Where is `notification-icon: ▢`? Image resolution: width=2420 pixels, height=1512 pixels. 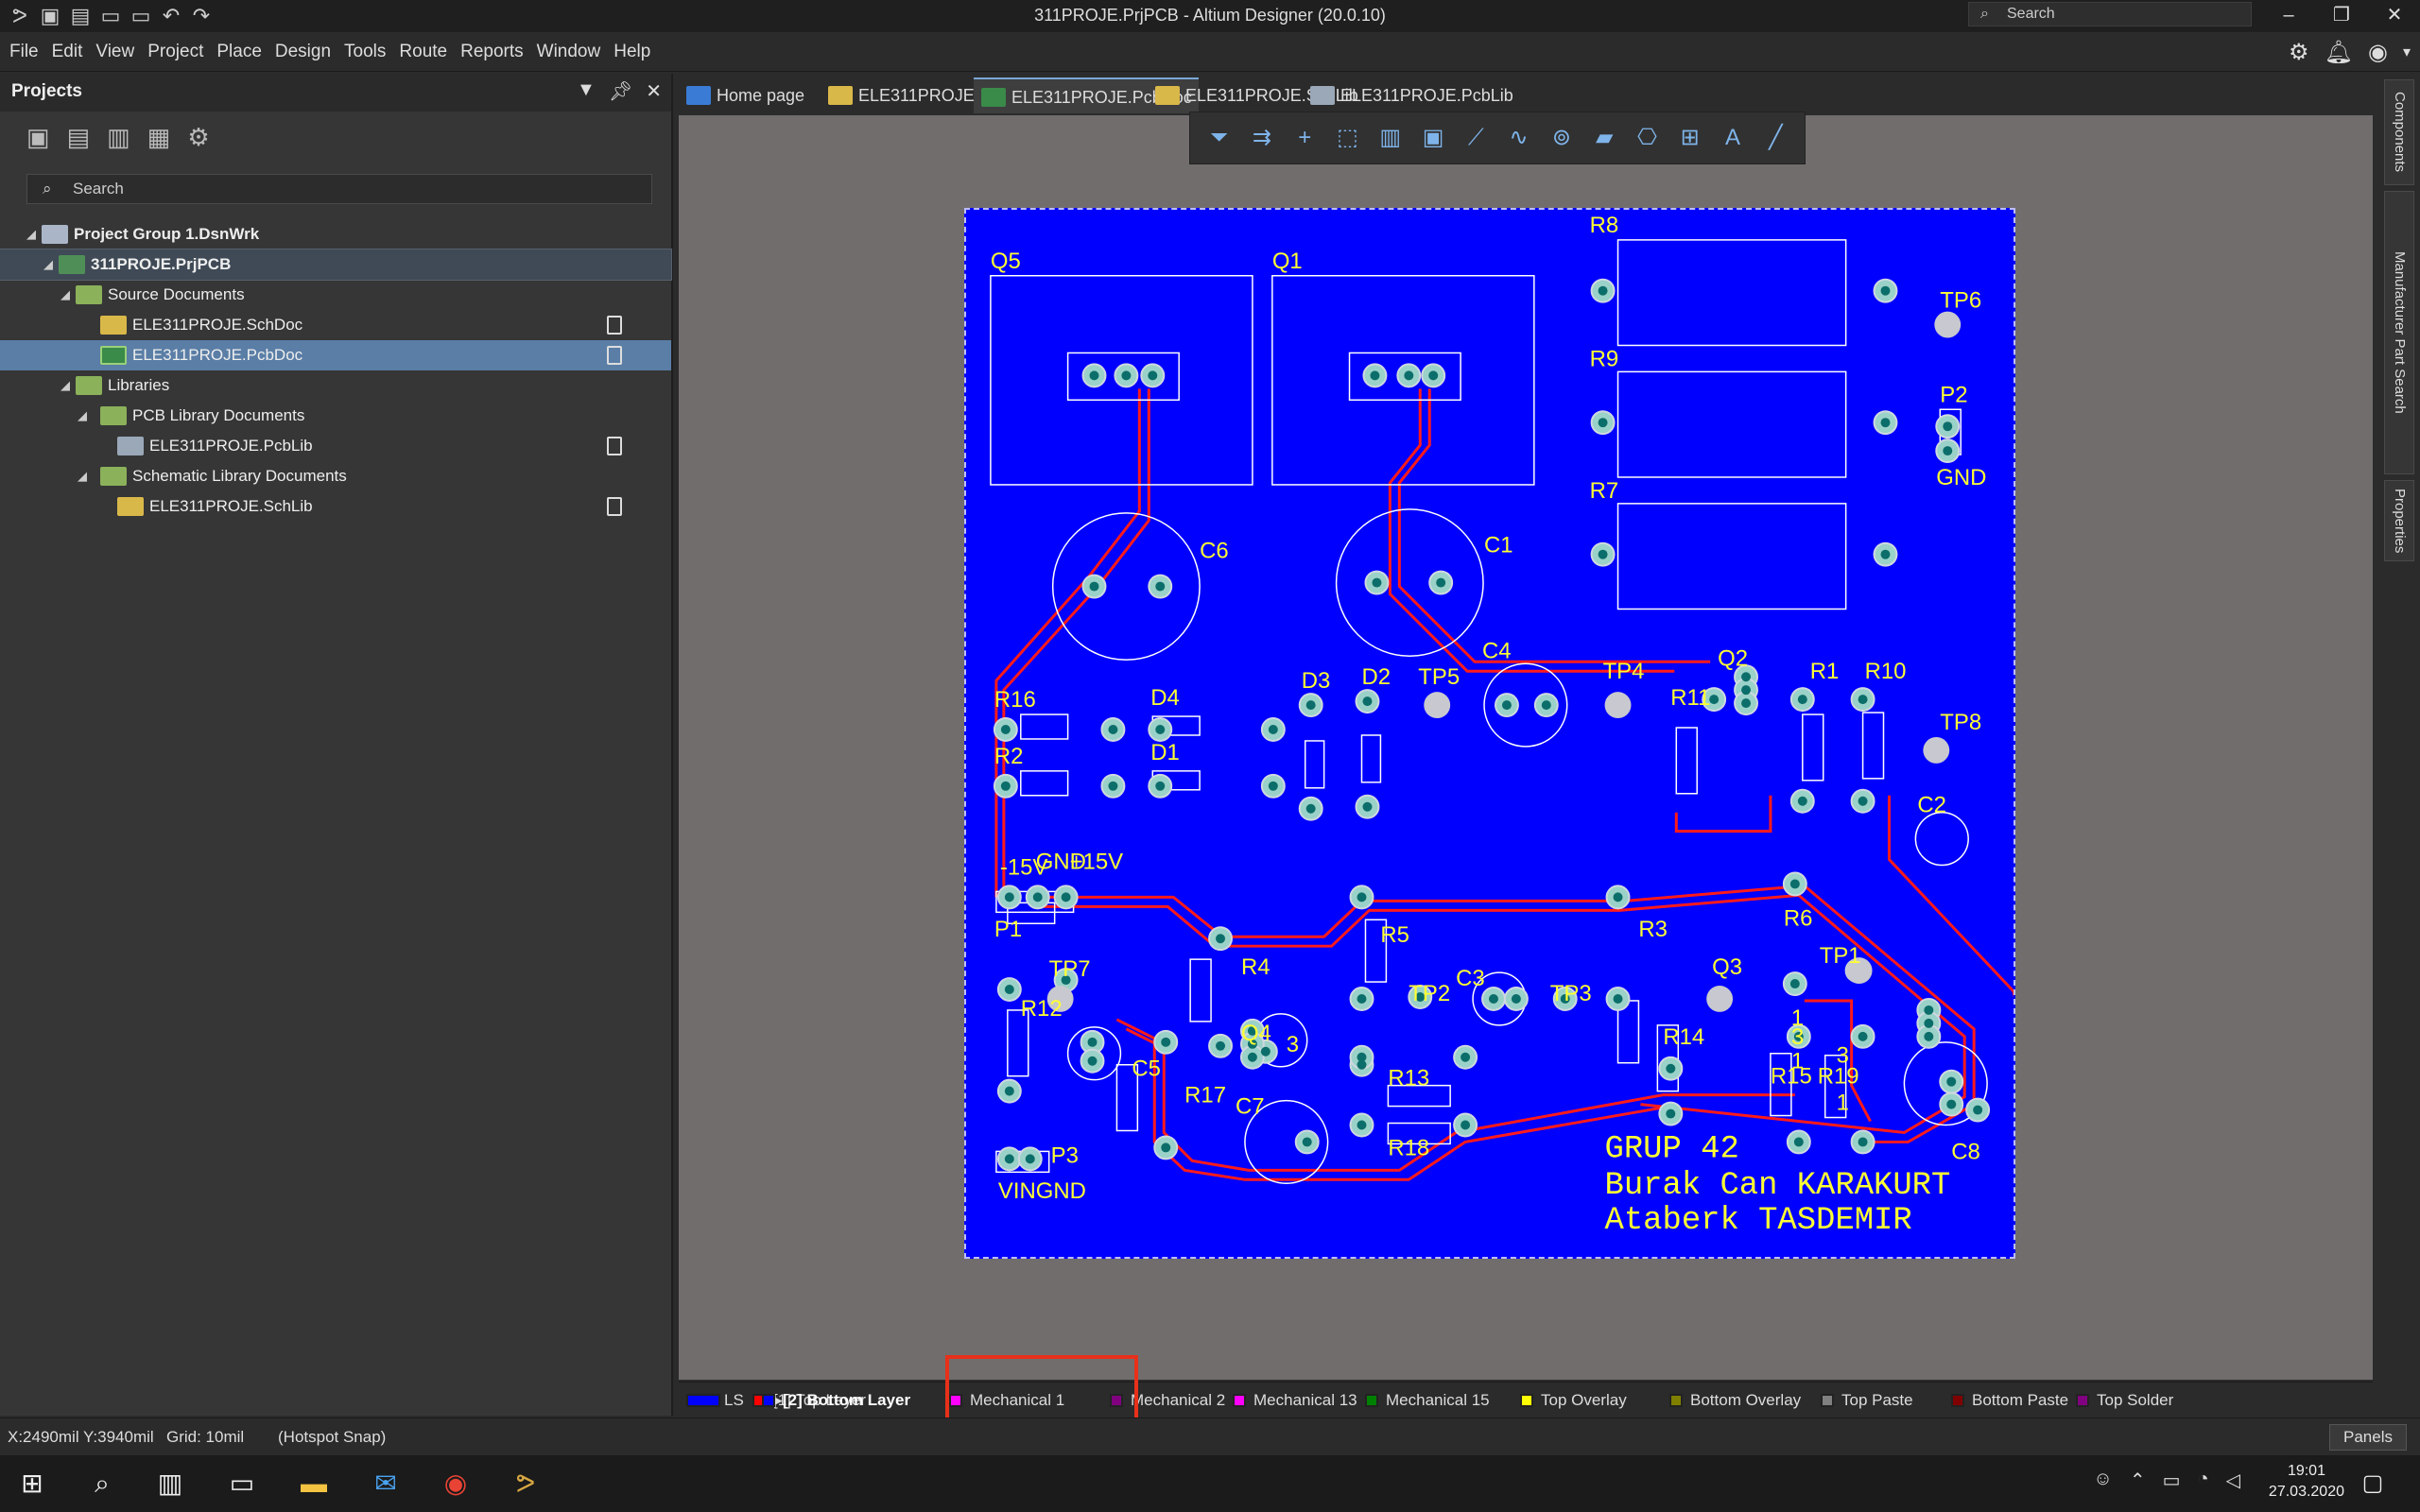 notification-icon: ▢ is located at coordinates (2373, 1484).